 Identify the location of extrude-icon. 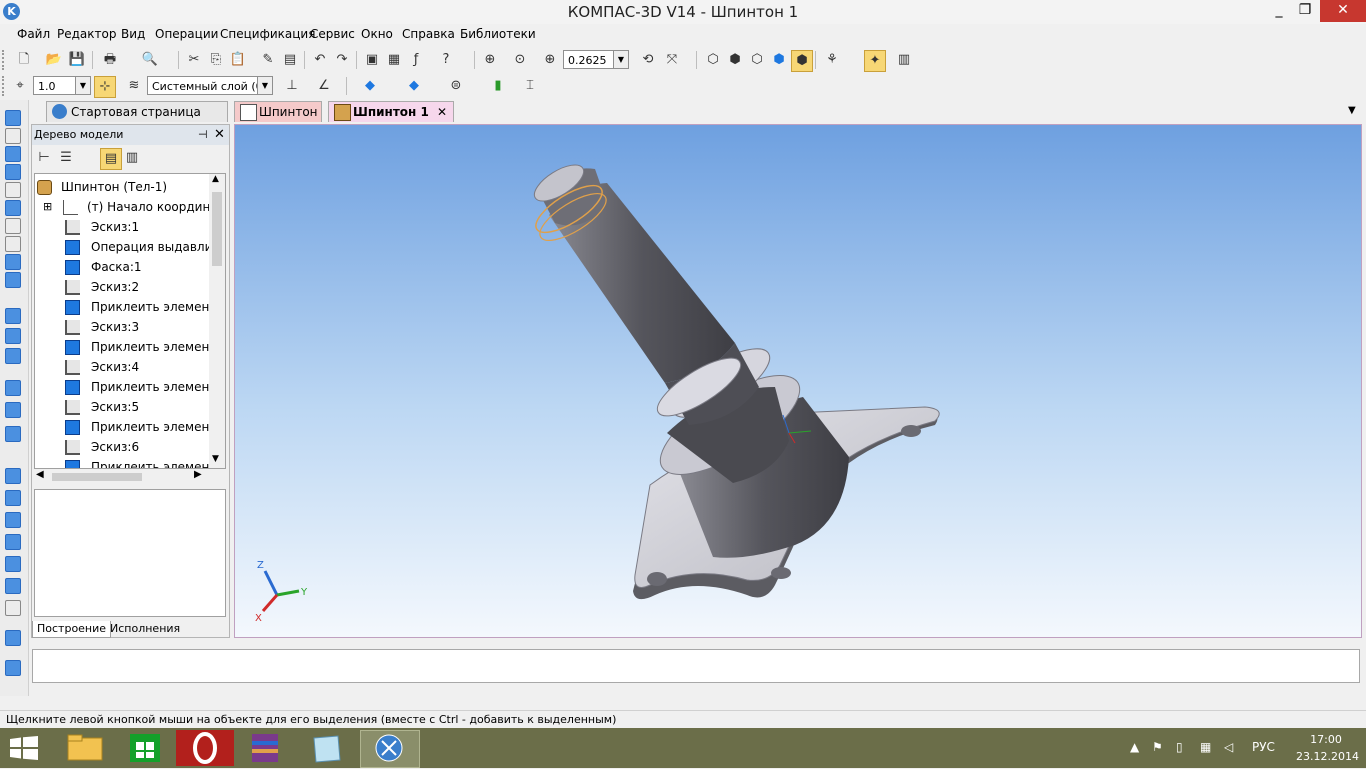
(13, 316).